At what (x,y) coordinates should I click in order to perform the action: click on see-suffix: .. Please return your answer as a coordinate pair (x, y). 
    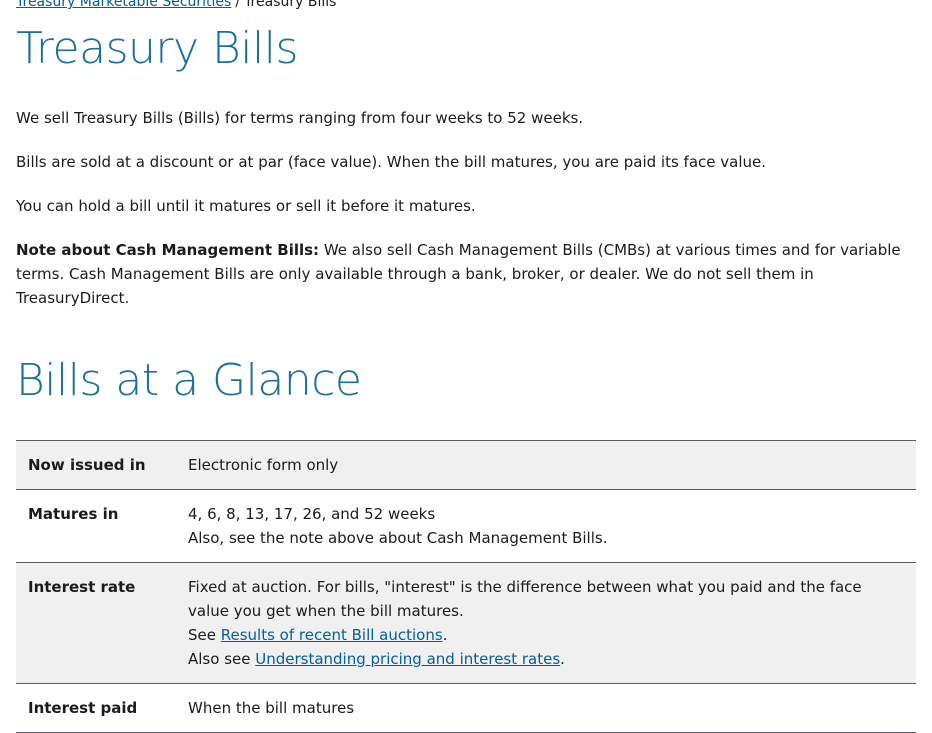
    Looking at the image, I should click on (445, 635).